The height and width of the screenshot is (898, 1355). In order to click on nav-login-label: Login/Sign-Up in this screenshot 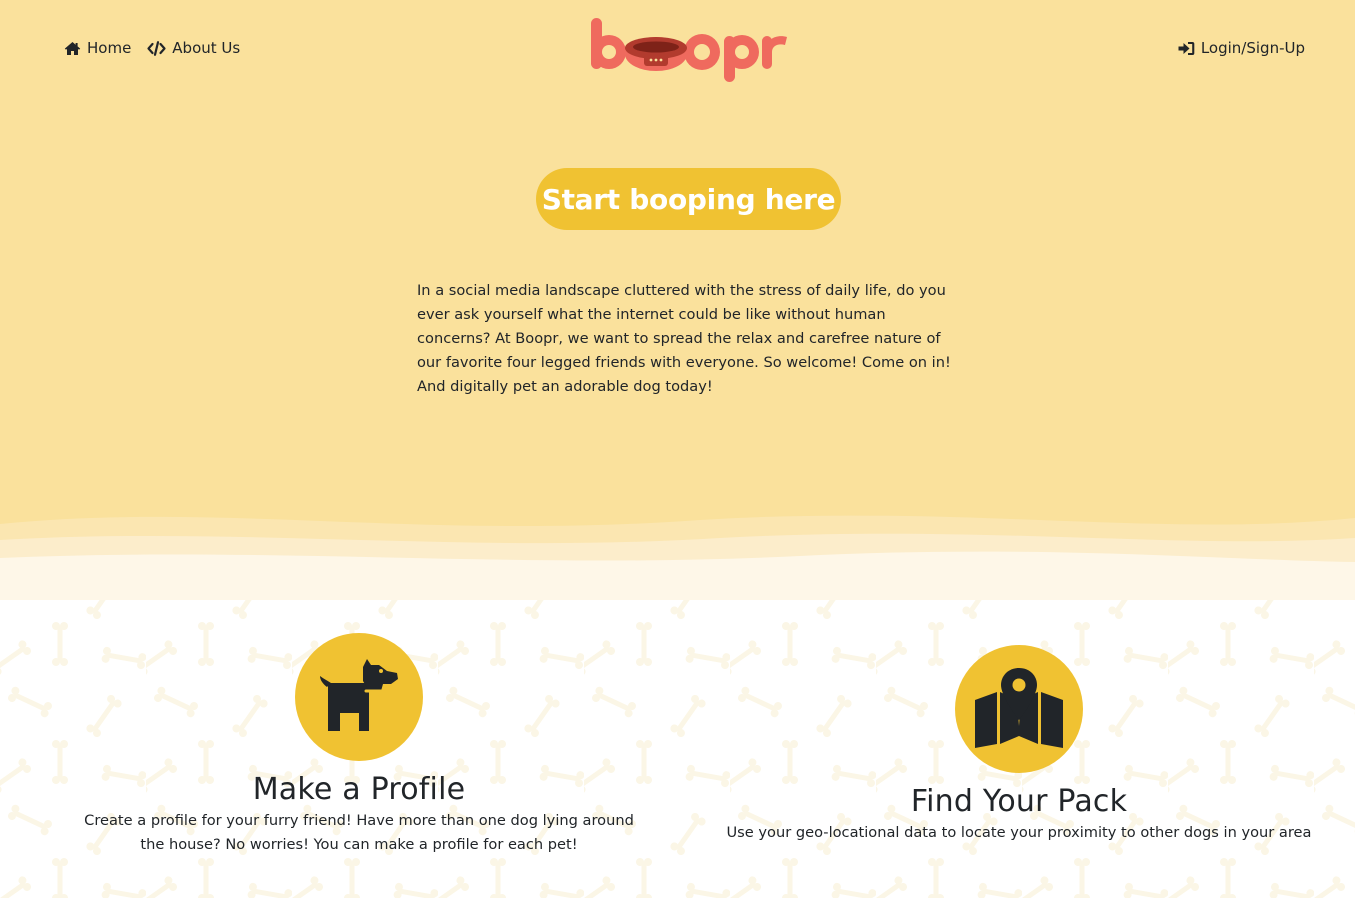, I will do `click(1252, 48)`.